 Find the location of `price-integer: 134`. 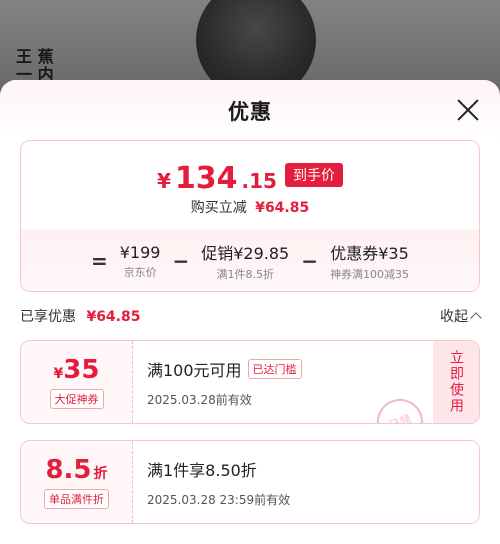

price-integer: 134 is located at coordinates (206, 178).